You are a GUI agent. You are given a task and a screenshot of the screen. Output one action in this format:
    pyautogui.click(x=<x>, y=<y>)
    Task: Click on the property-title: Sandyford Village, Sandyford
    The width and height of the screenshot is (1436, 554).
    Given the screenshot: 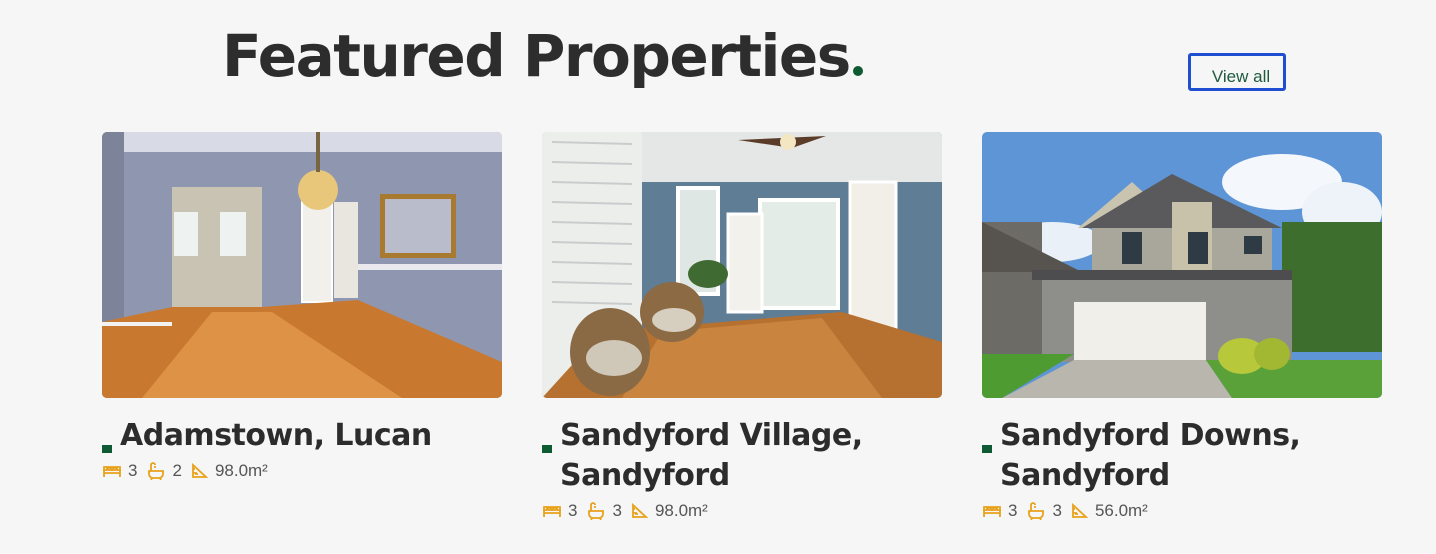 What is the action you would take?
    pyautogui.click(x=751, y=456)
    